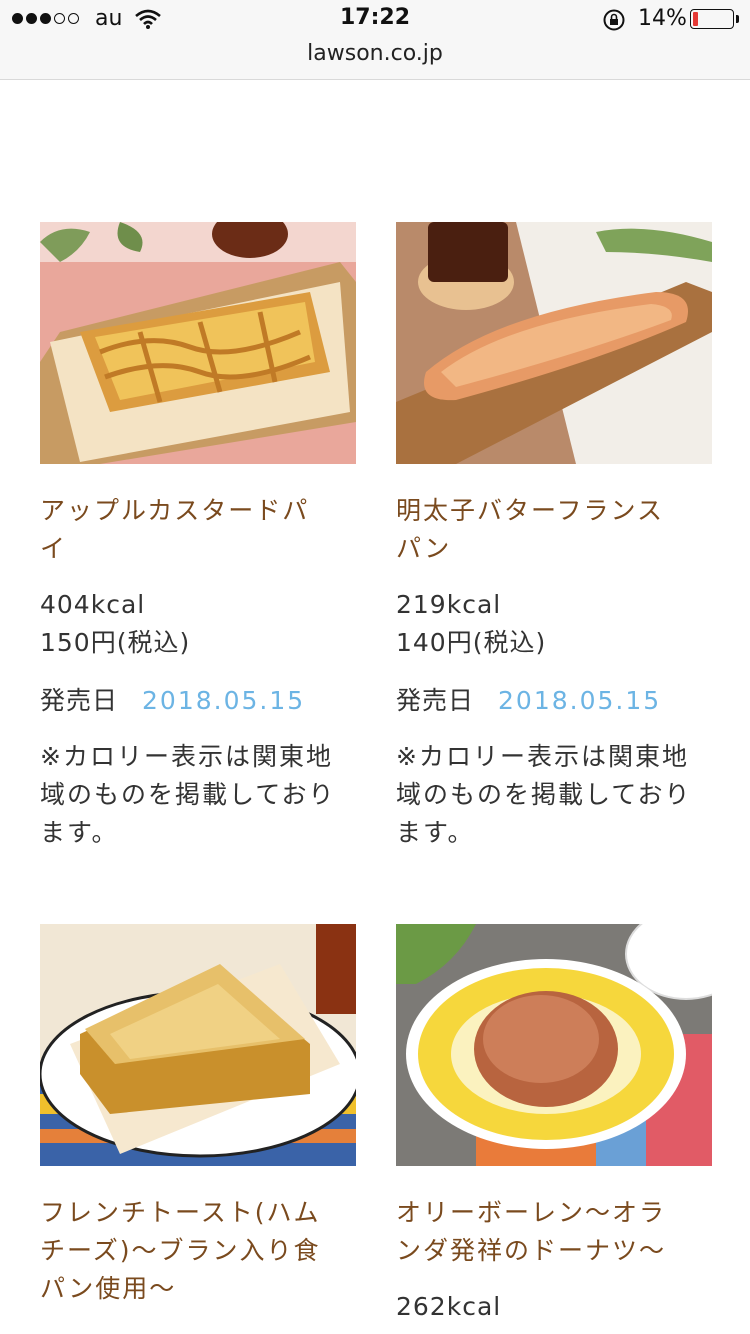 The image size is (750, 1334). Describe the element at coordinates (554, 343) in the screenshot. I see `product-image-mentaiko-butter-france` at that location.